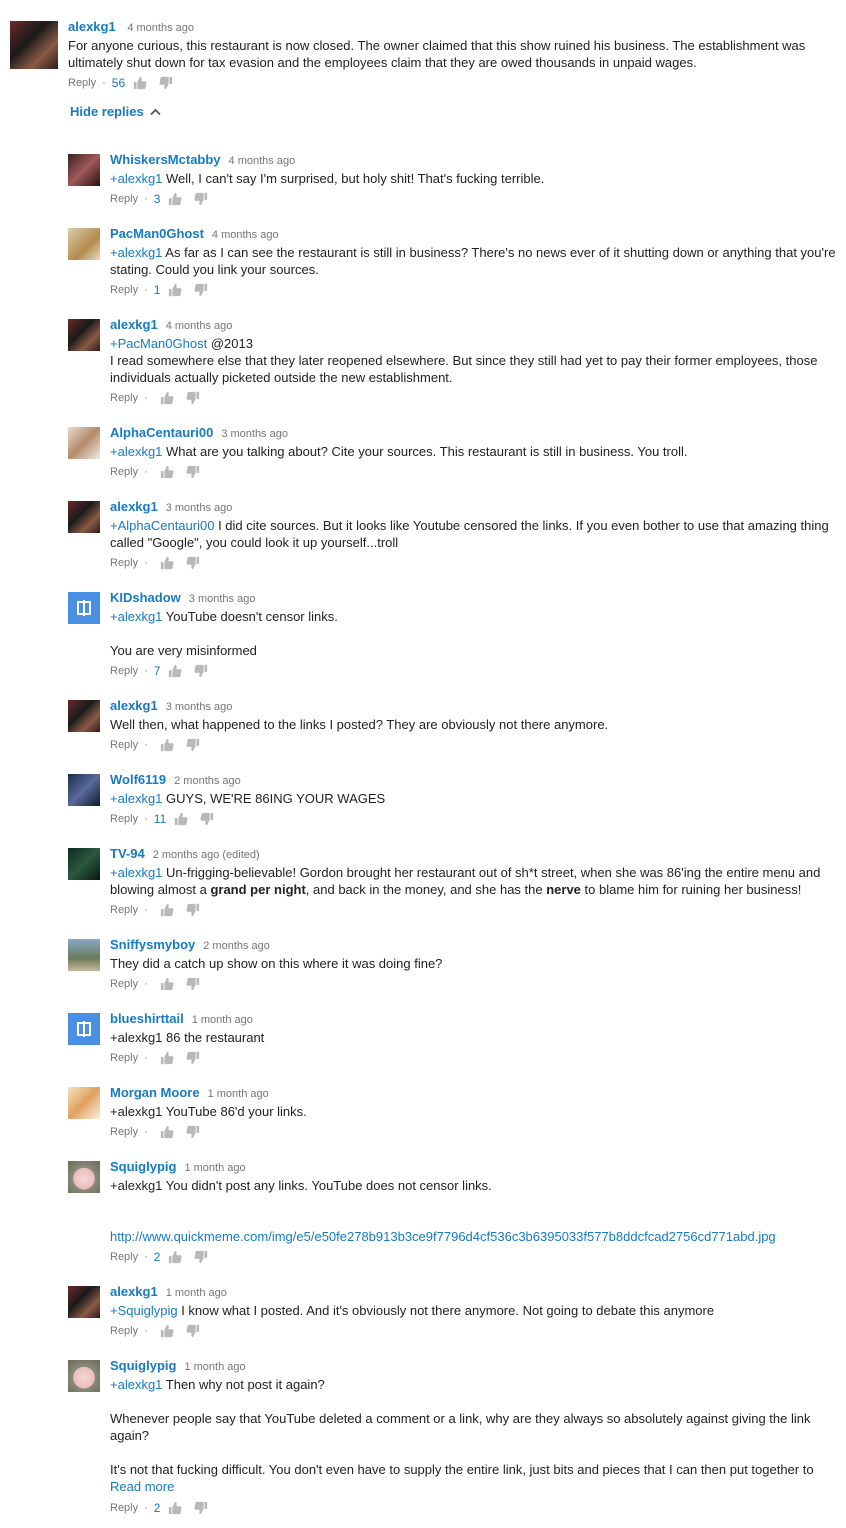 This screenshot has height=1528, width=846. What do you see at coordinates (475, 1487) in the screenshot?
I see `read-more-link: Read more` at bounding box center [475, 1487].